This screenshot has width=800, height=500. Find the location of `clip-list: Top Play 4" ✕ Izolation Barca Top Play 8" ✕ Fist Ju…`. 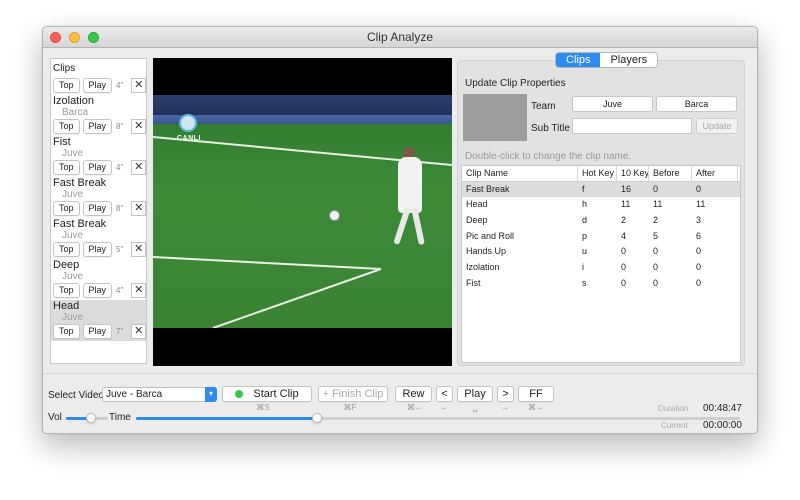

clip-list: Top Play 4" ✕ Izolation Barca Top Play 8" ✕ Fist Ju… is located at coordinates (98, 209).